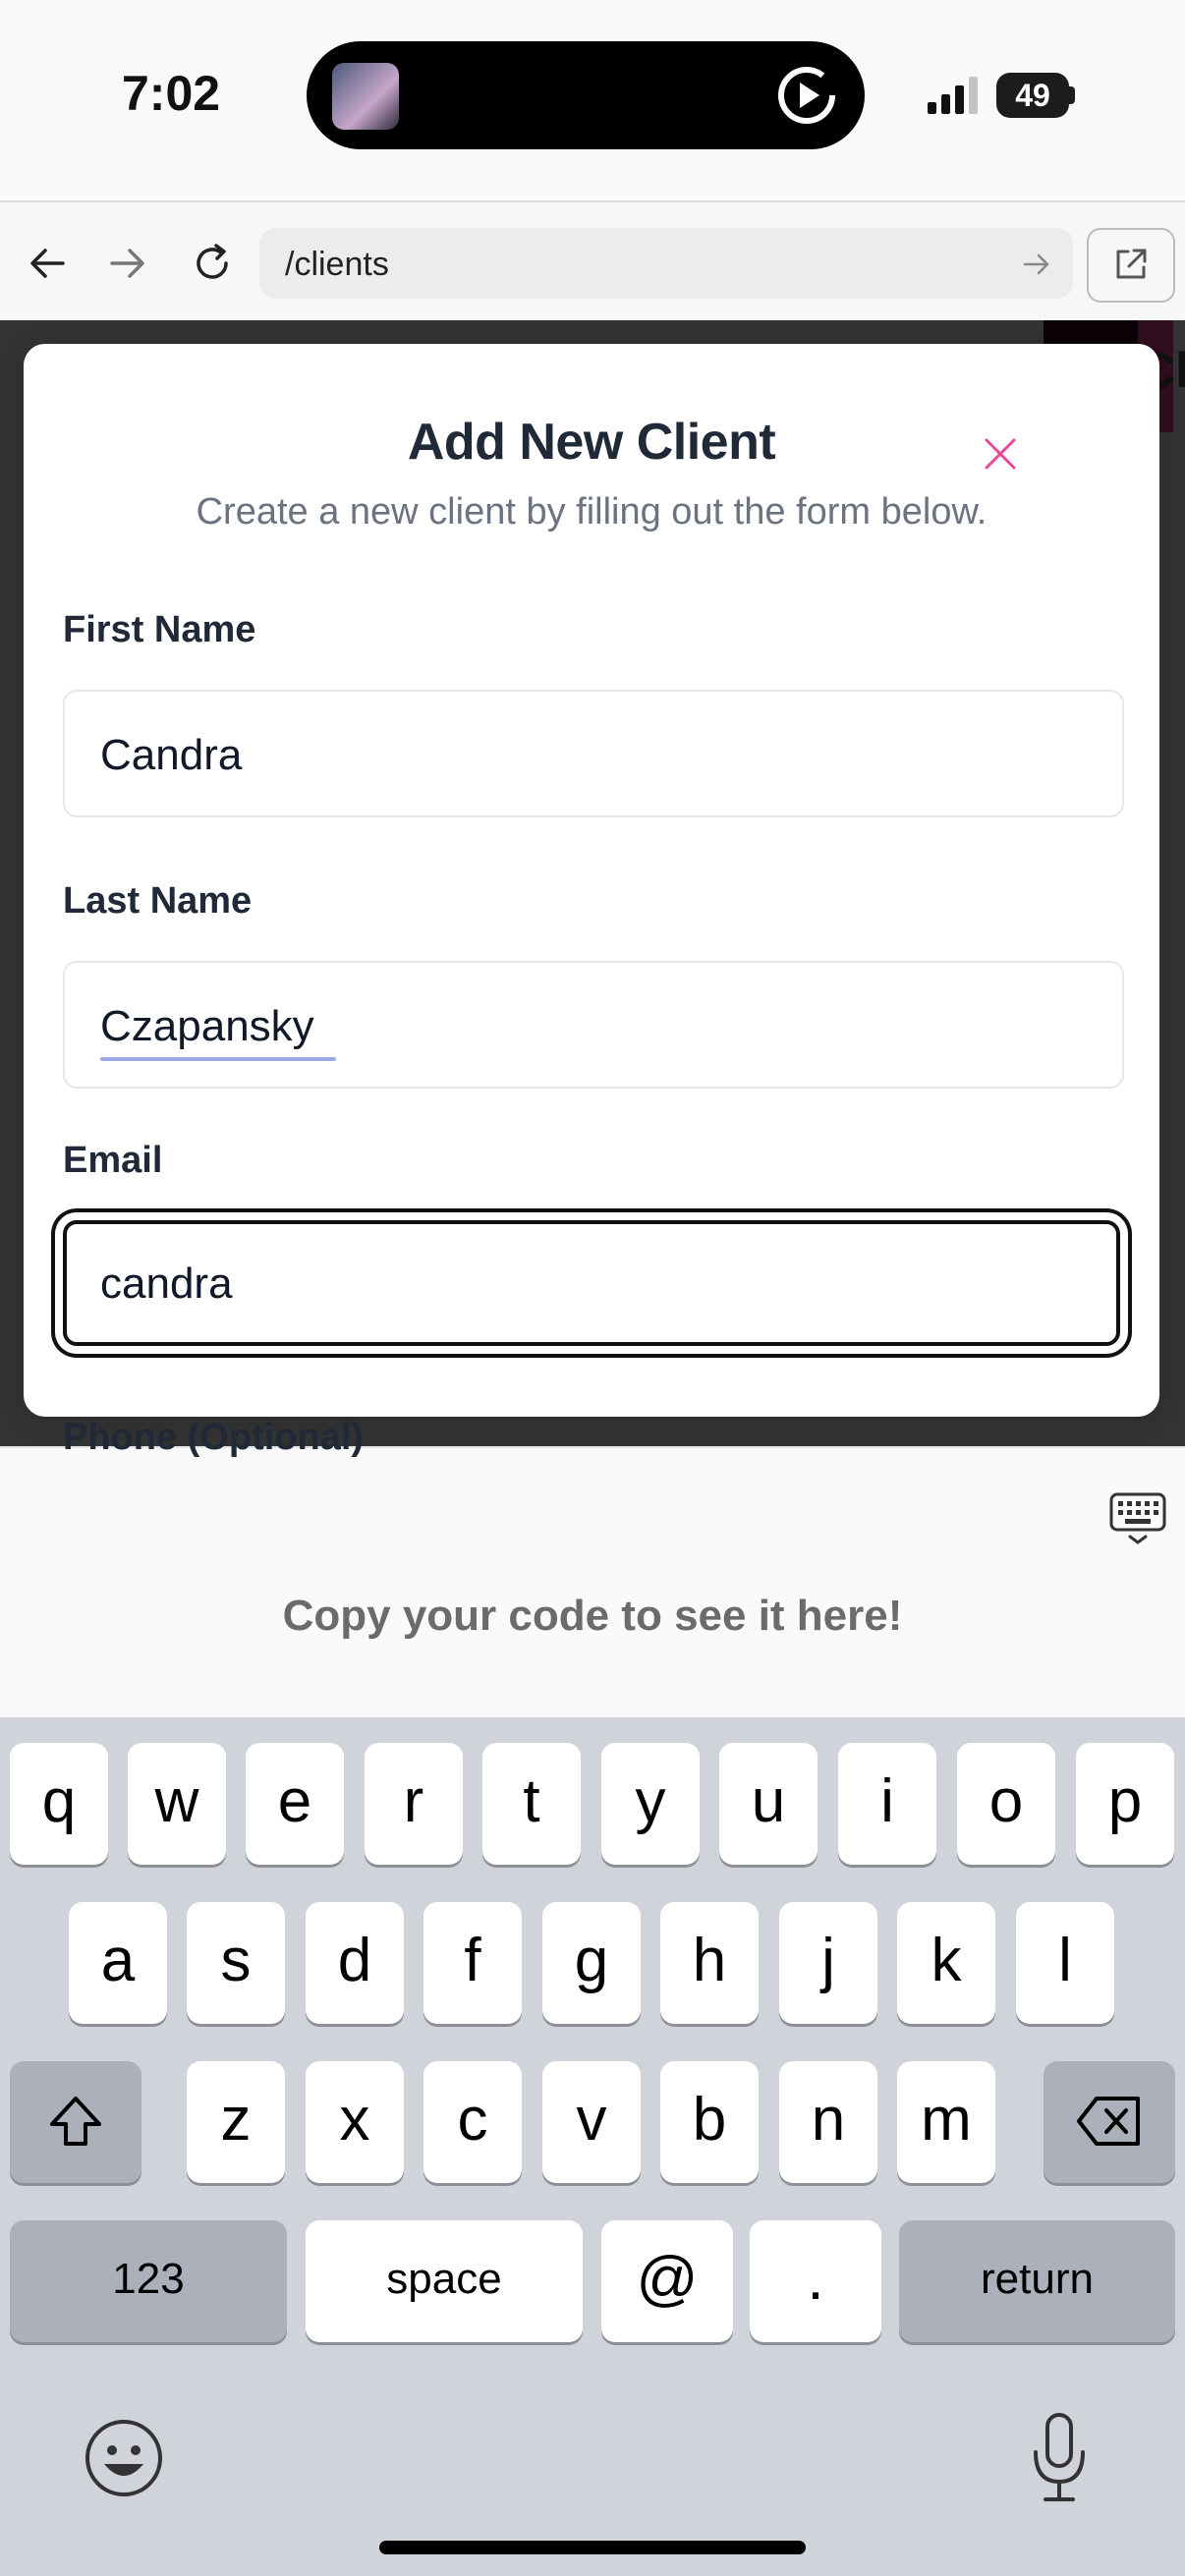 The height and width of the screenshot is (2576, 1185). I want to click on microphone-icon, so click(1060, 2458).